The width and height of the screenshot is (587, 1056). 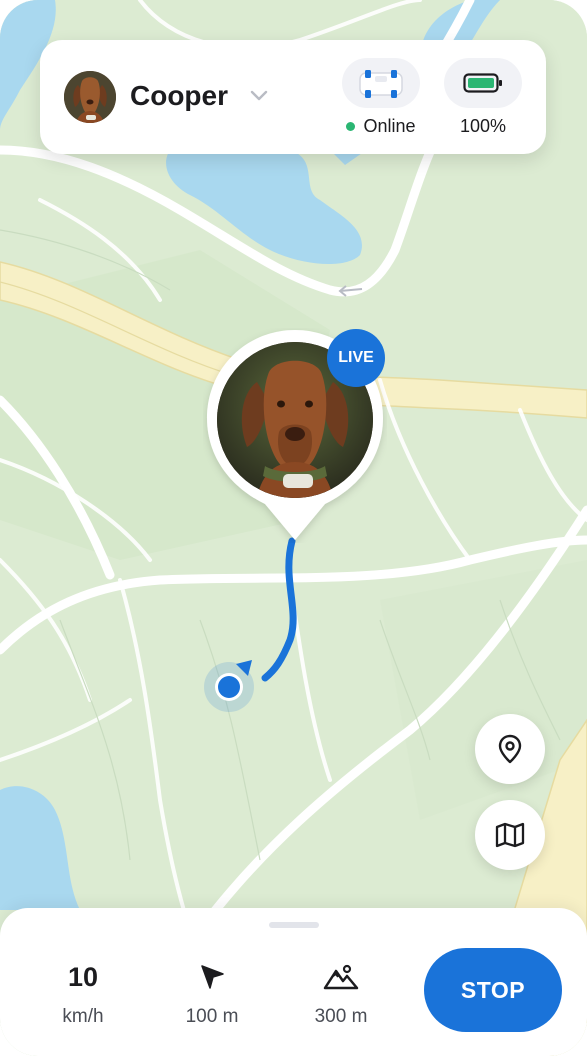 What do you see at coordinates (212, 994) in the screenshot?
I see `distance-stat: 100 m` at bounding box center [212, 994].